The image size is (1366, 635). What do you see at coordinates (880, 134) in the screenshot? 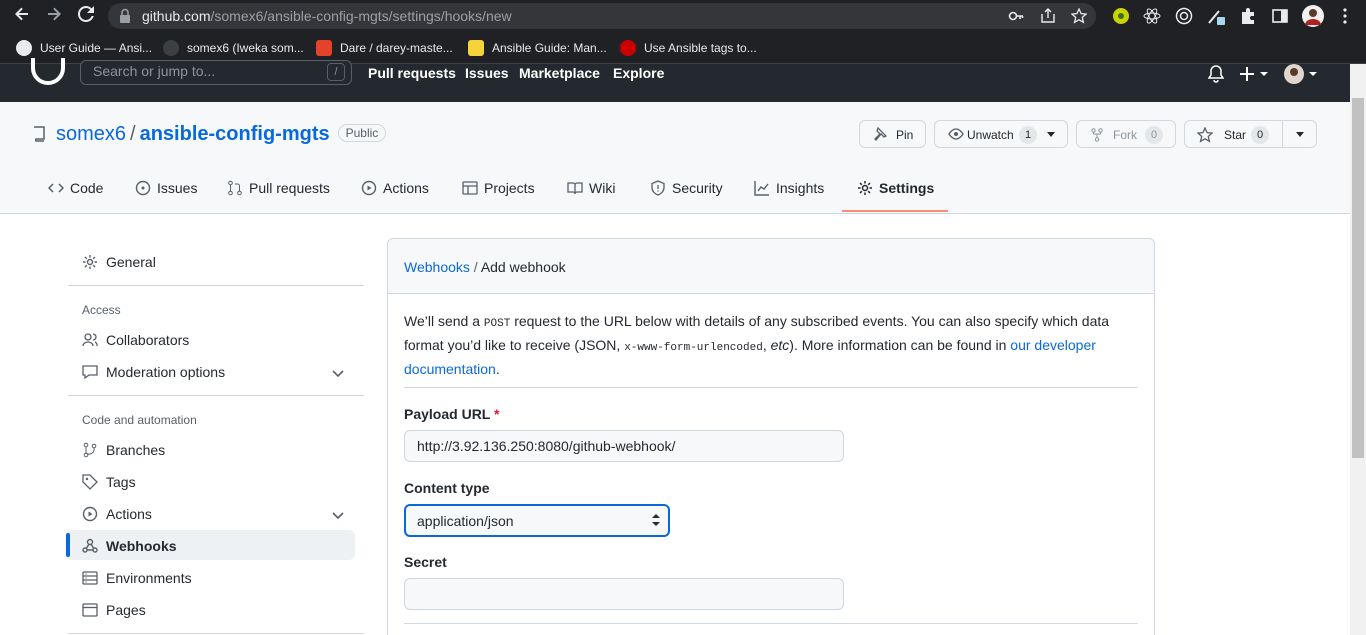
I see `pin-icon` at bounding box center [880, 134].